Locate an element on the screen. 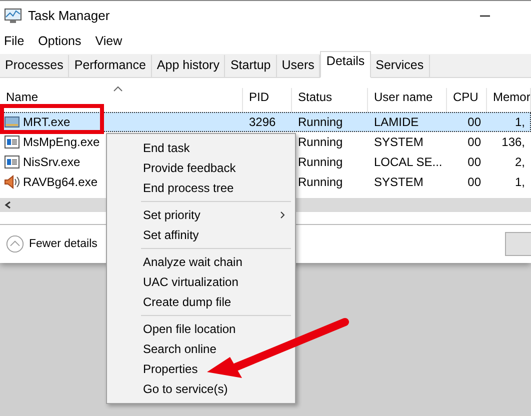 The image size is (531, 416). window-title: Task Manager is located at coordinates (69, 15).